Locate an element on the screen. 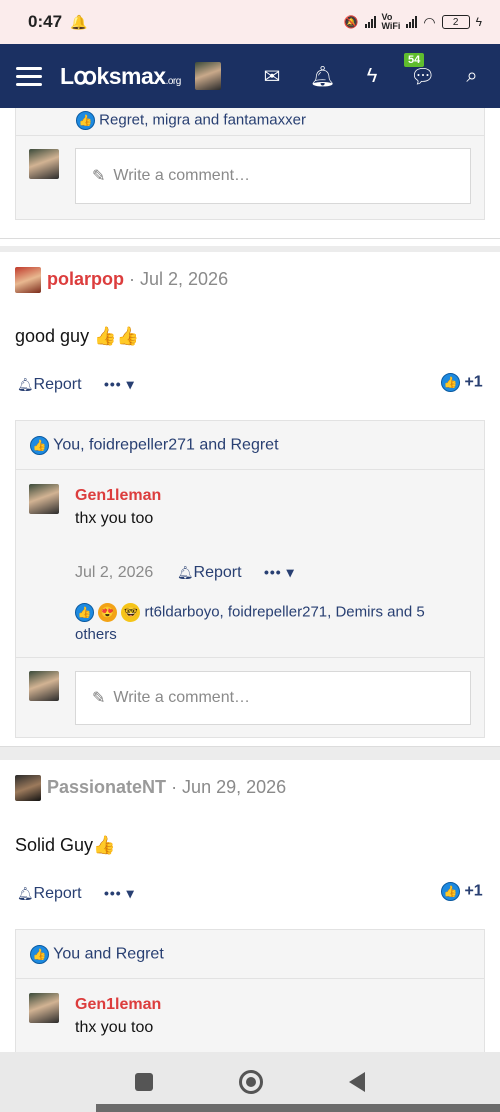  love-icon: 😍 is located at coordinates (108, 612).